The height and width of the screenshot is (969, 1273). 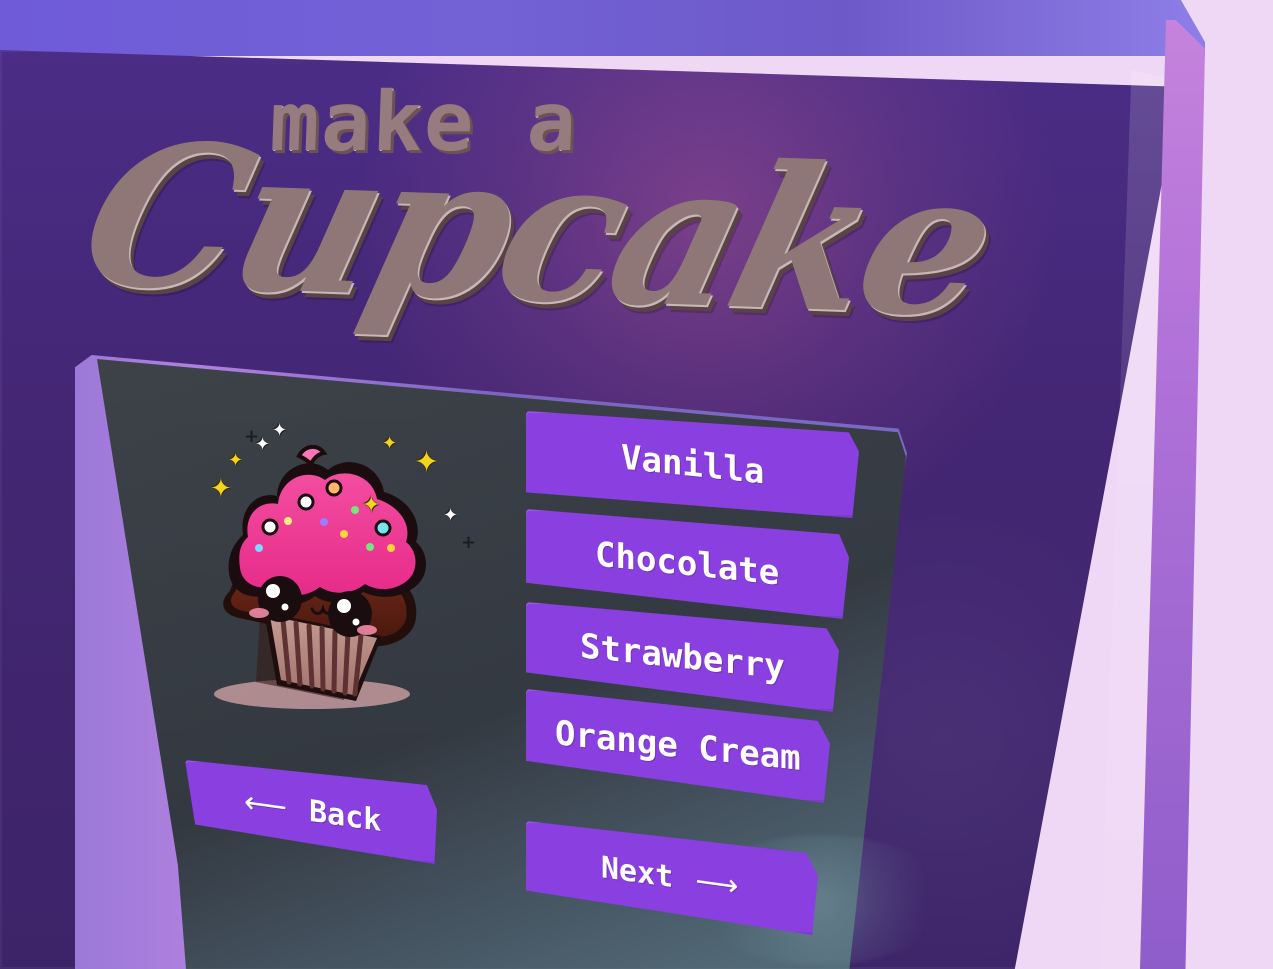 What do you see at coordinates (266, 805) in the screenshot?
I see `back-arrow-icon: ⟵` at bounding box center [266, 805].